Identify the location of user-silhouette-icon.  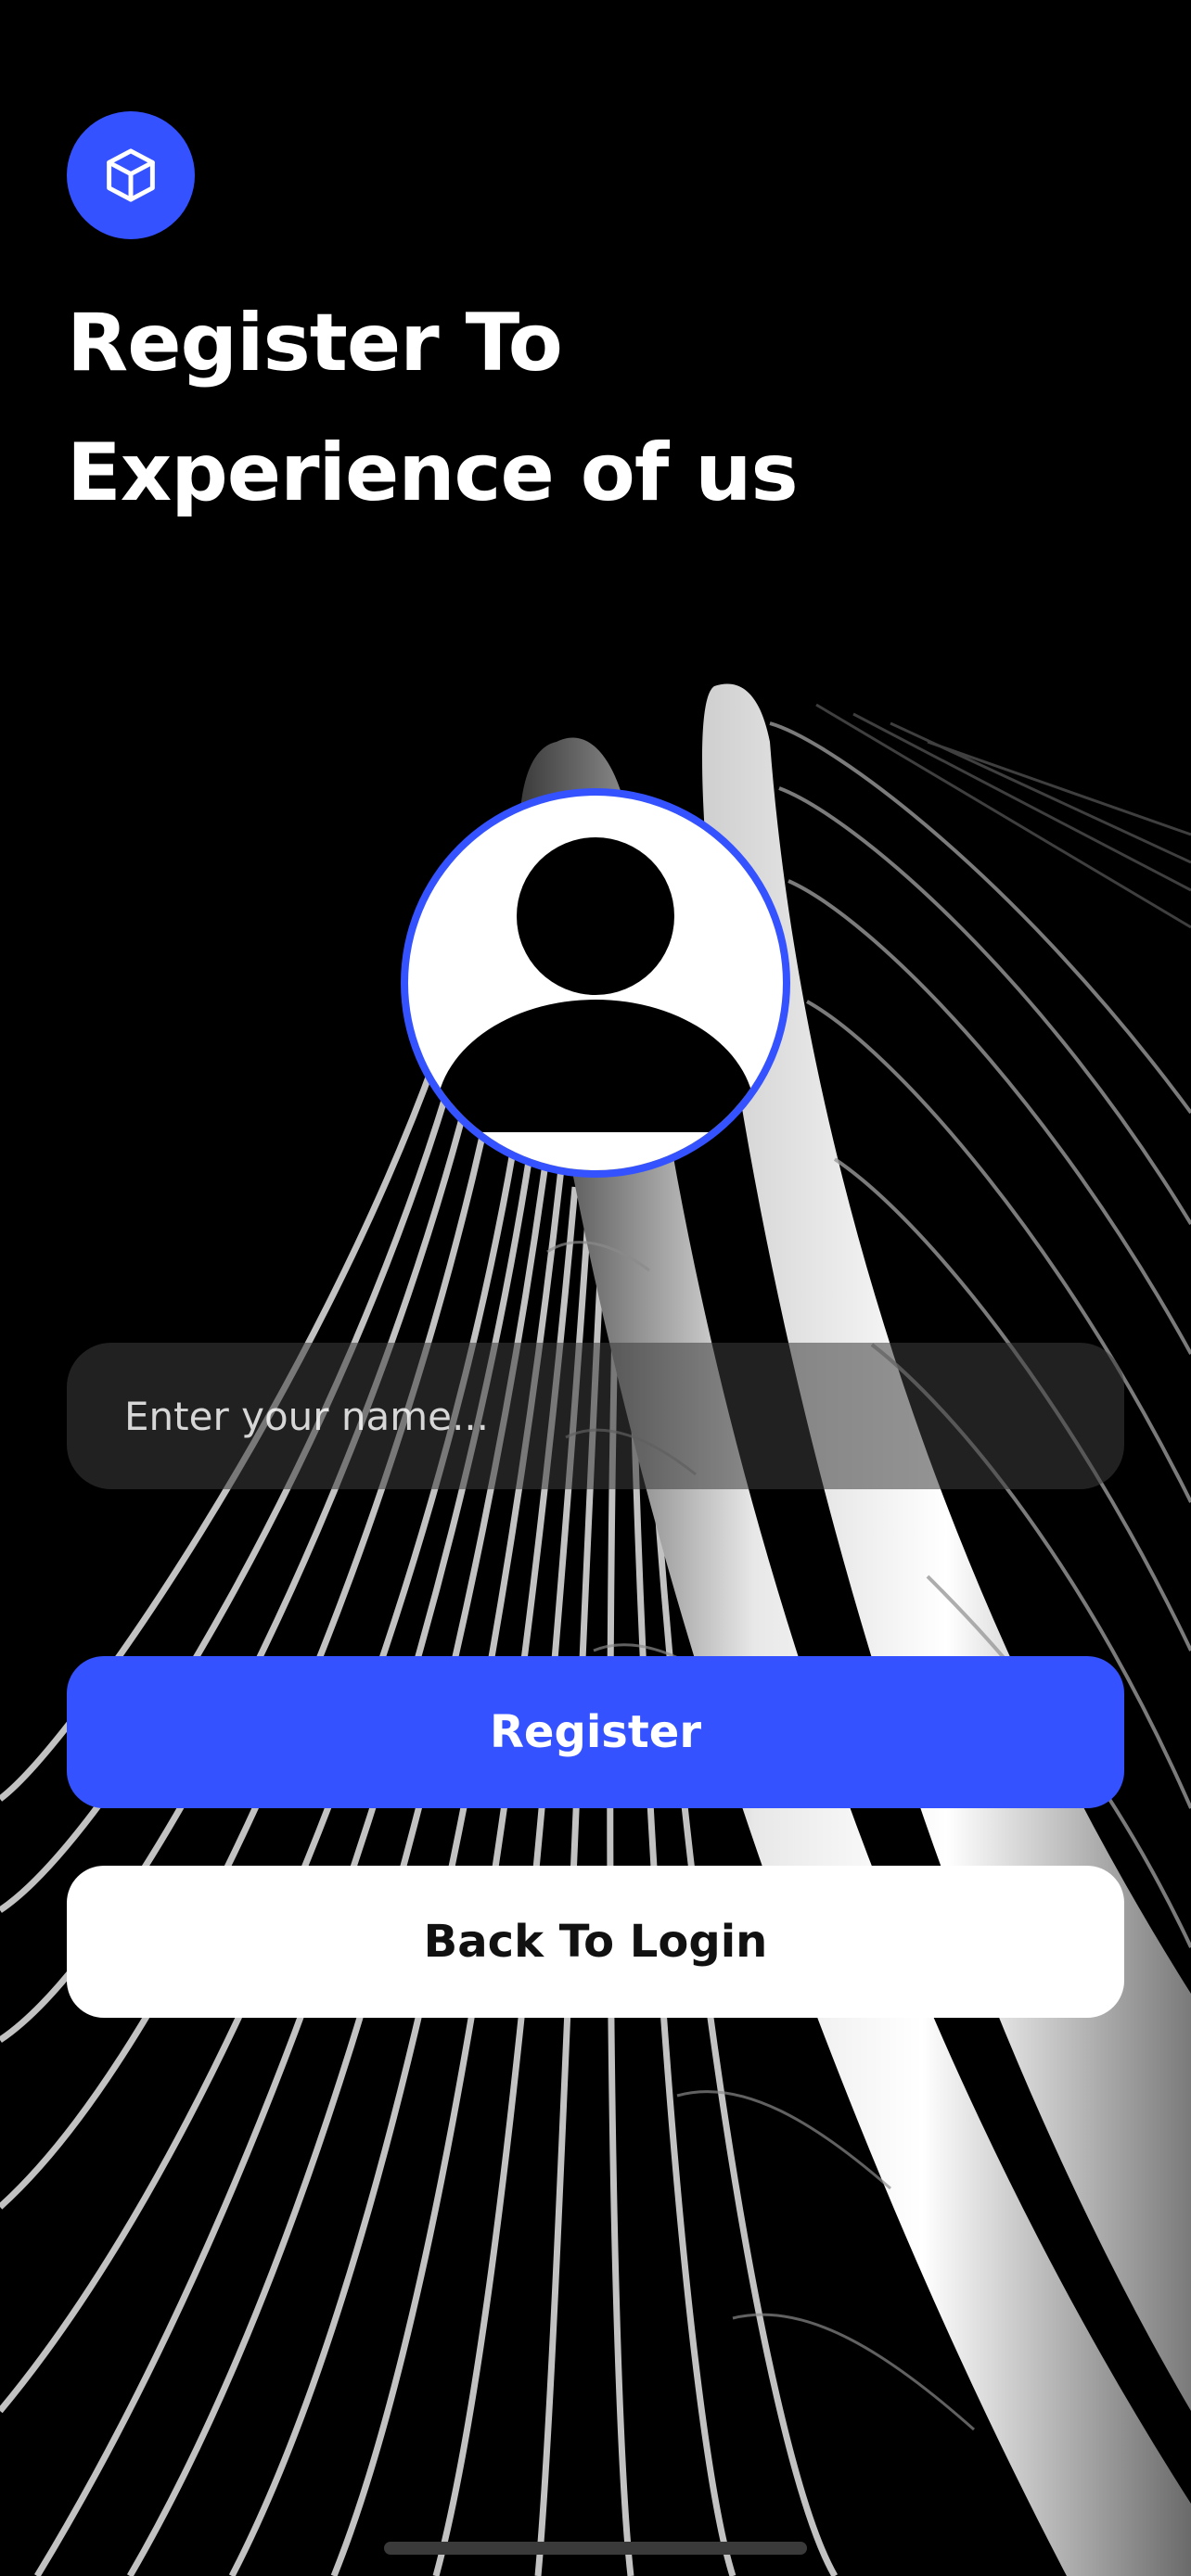
(595, 1004).